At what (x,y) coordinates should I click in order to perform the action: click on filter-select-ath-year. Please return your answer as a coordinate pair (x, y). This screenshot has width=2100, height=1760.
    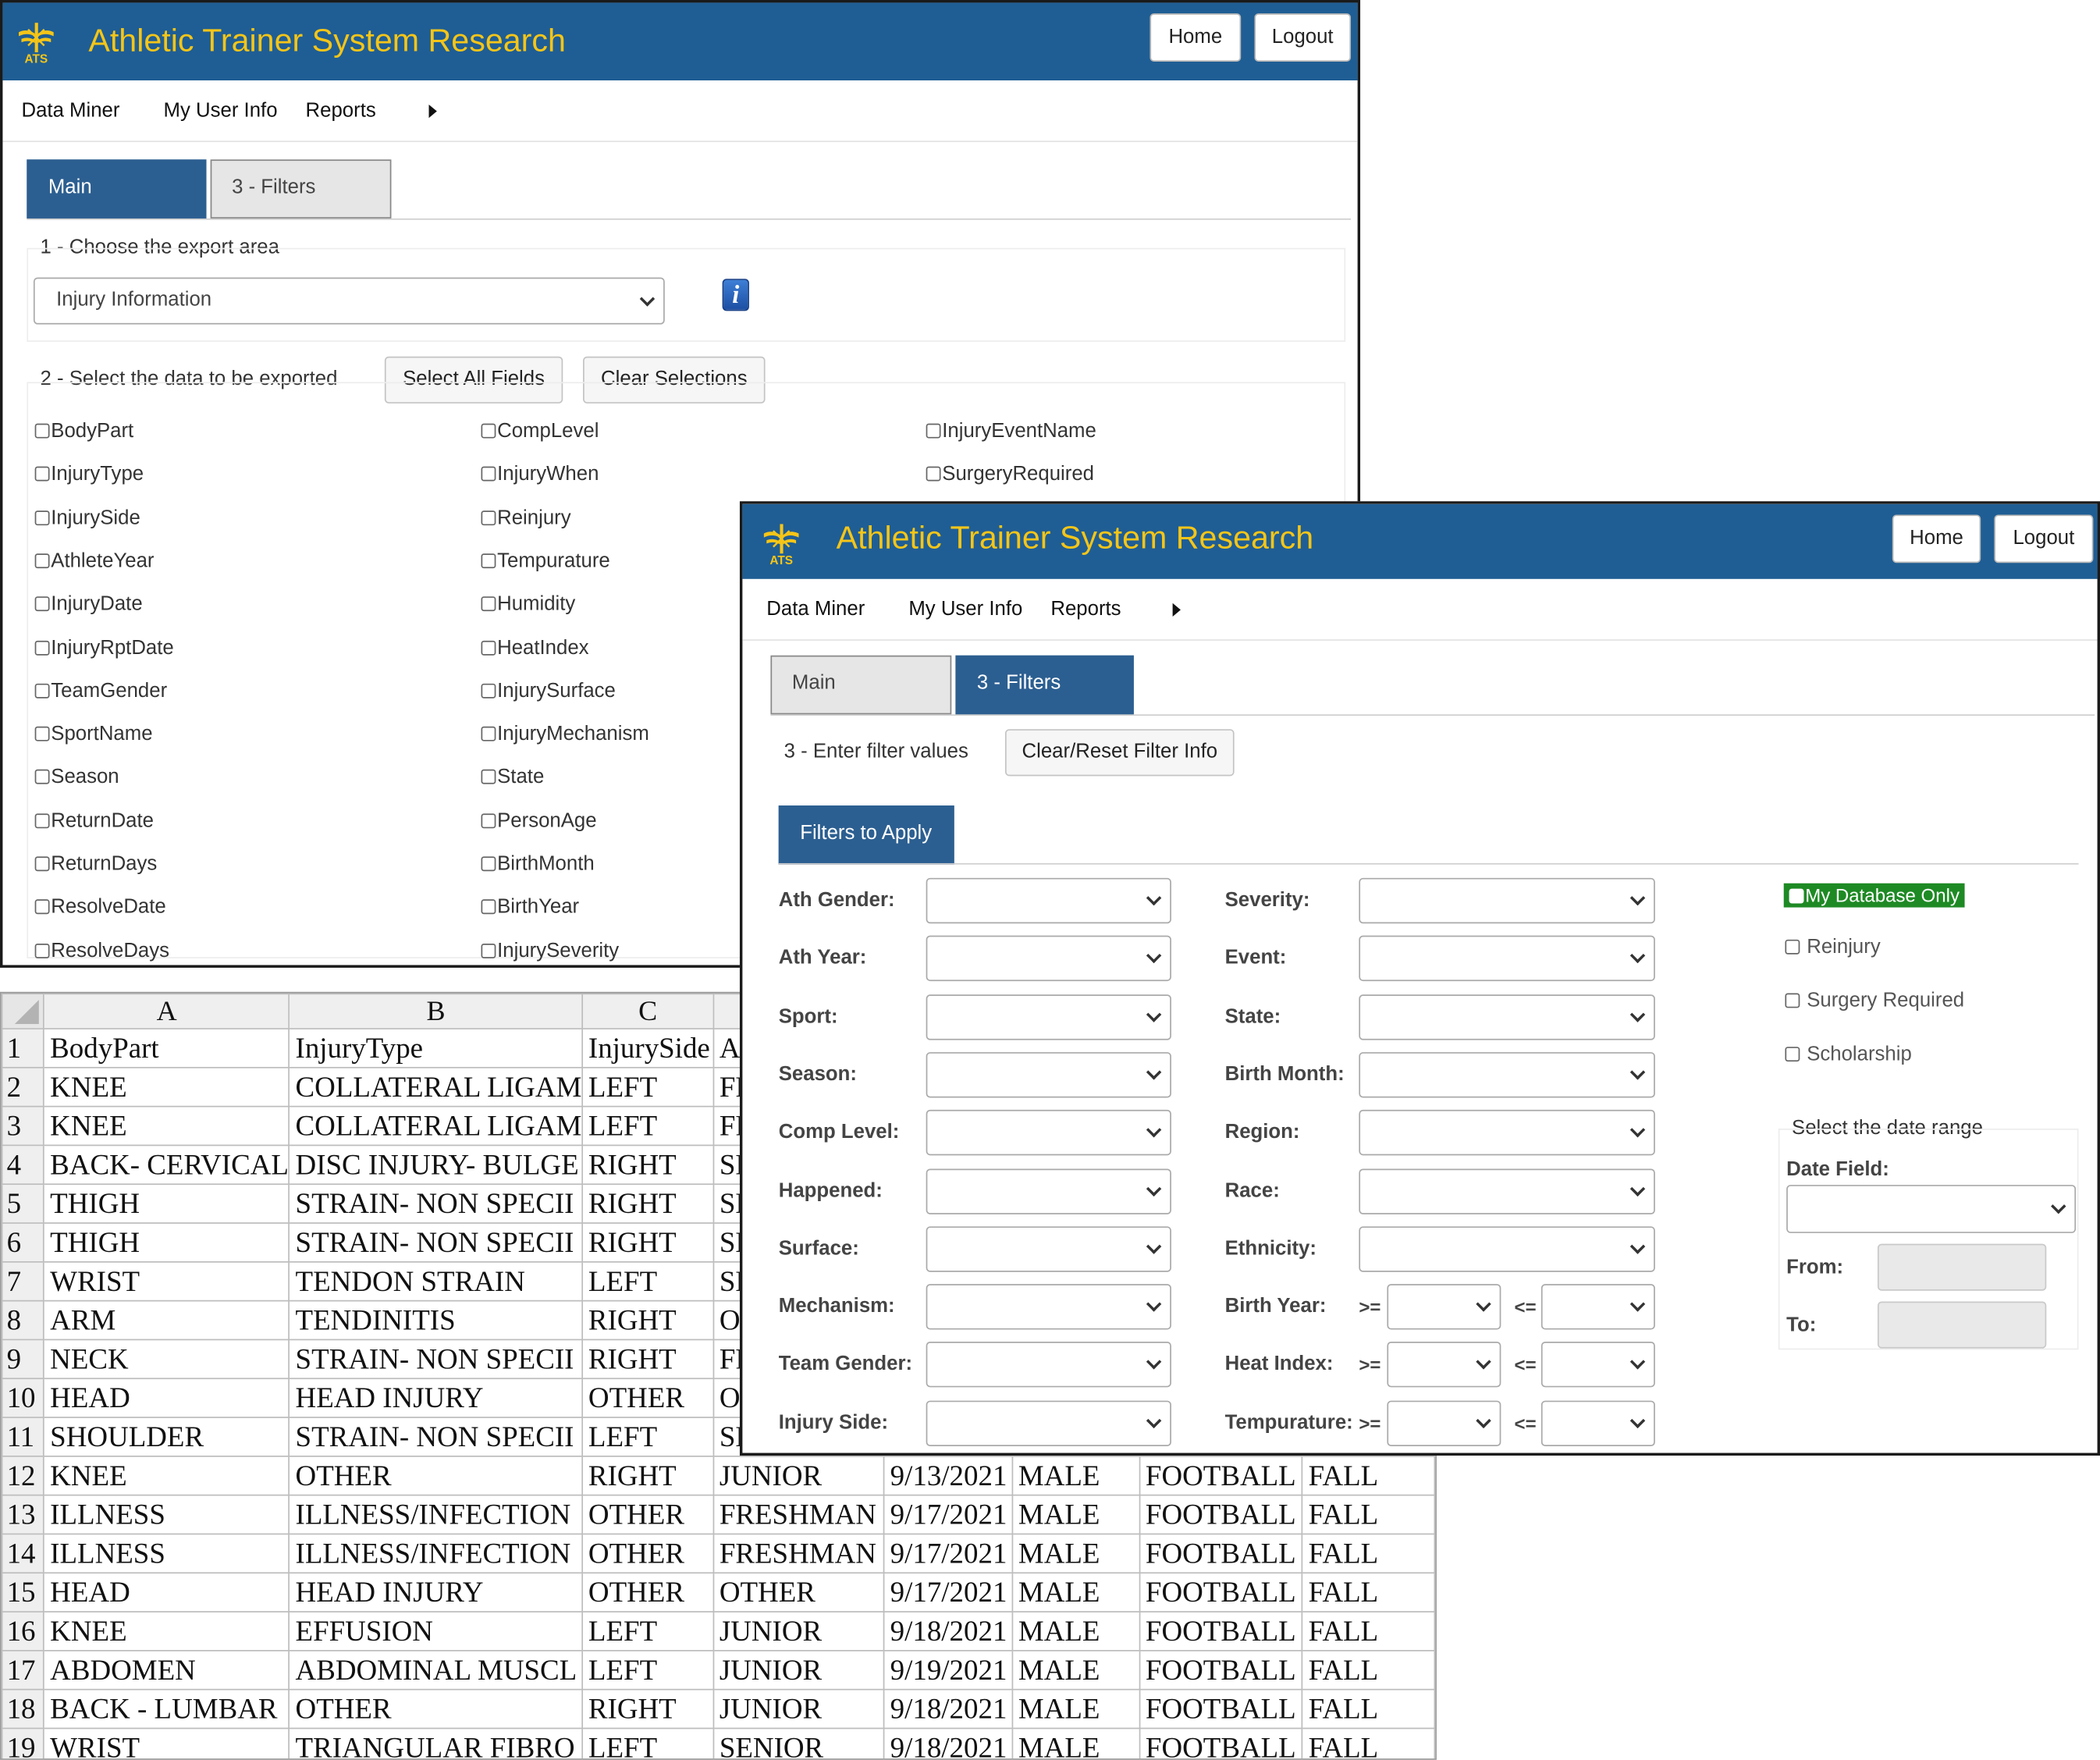
    Looking at the image, I should click on (1048, 959).